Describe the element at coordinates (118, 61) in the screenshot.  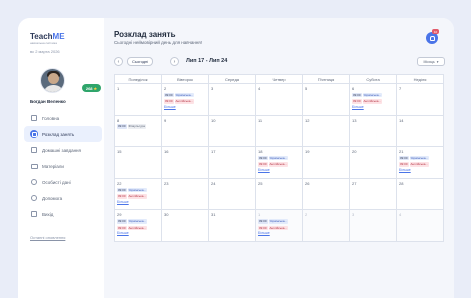
I see `prev-week-button: ‹` at that location.